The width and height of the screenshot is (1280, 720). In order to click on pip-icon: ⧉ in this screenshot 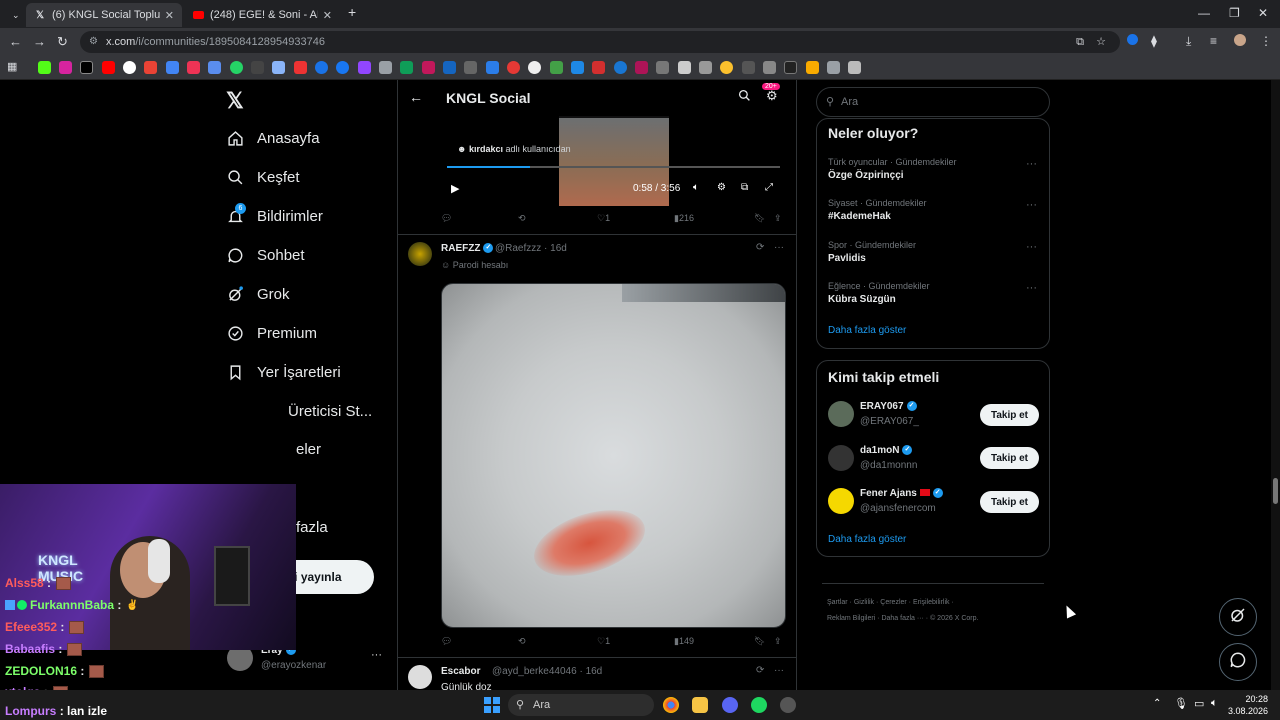, I will do `click(744, 187)`.